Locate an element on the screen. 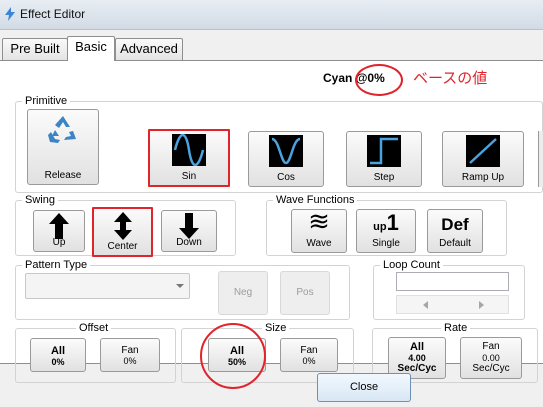 The width and height of the screenshot is (543, 407). pattern-type-label: Pattern Type is located at coordinates (56, 265).